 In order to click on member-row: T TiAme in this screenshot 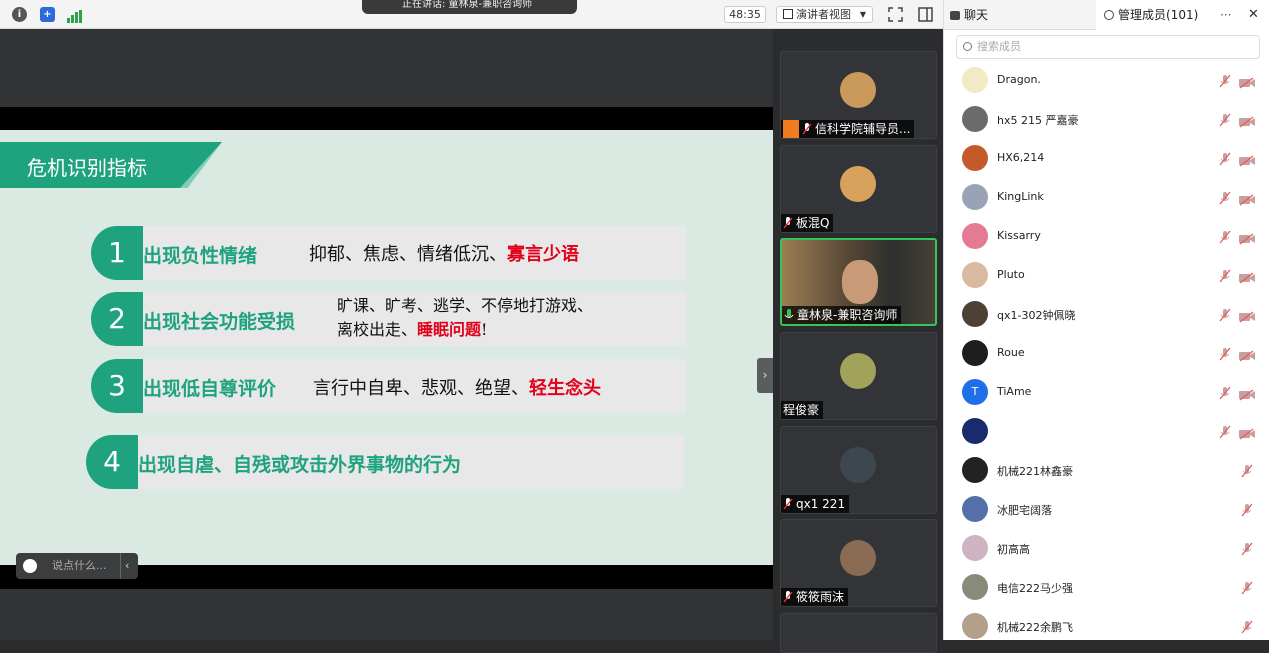, I will do `click(1106, 392)`.